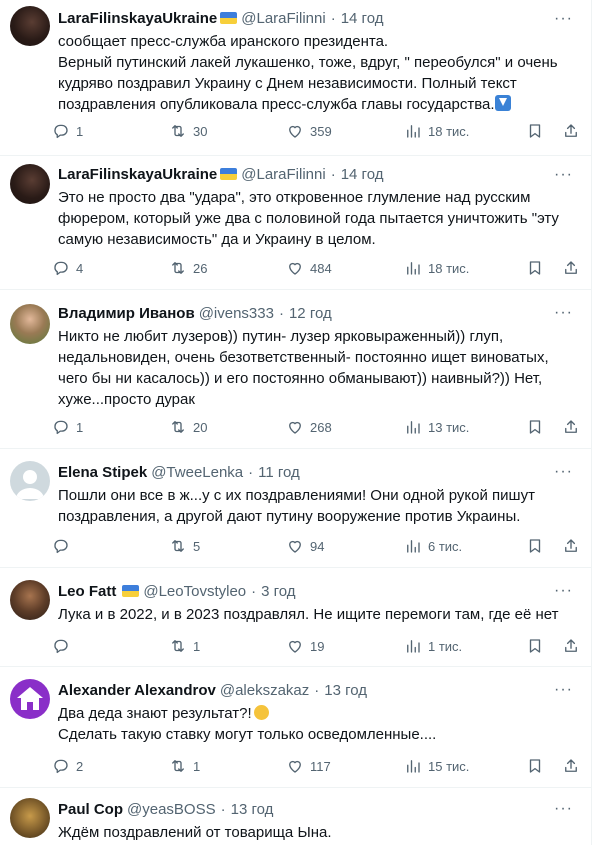 Image resolution: width=597 pixels, height=845 pixels. What do you see at coordinates (80, 131) in the screenshot?
I see `reply-count: 1` at bounding box center [80, 131].